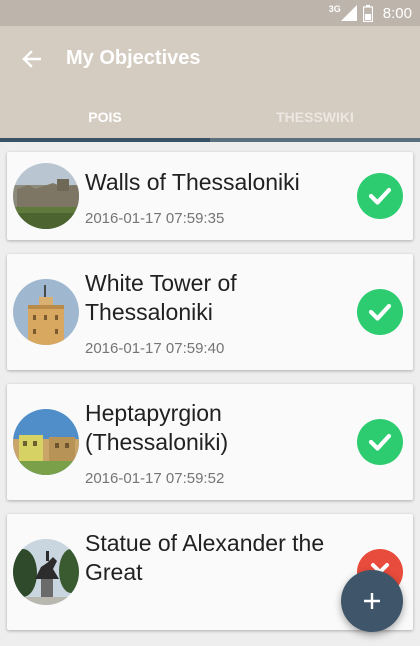 The height and width of the screenshot is (646, 420). Describe the element at coordinates (161, 297) in the screenshot. I see `poi-name: White Tower of Thessaloniki` at that location.